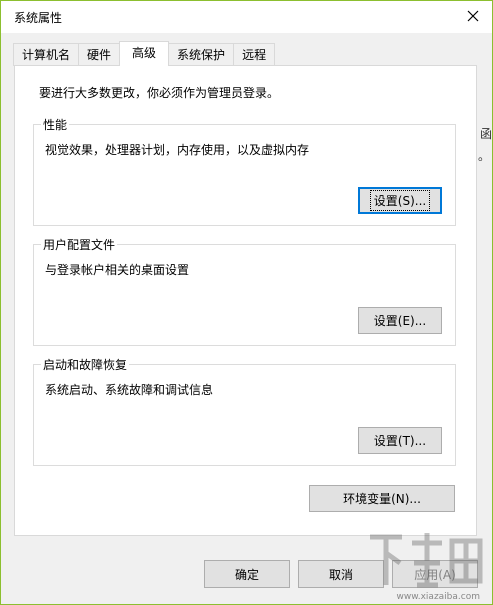 The image size is (493, 605). I want to click on group-description: 与登录帐户相关的桌面设置, so click(117, 270).